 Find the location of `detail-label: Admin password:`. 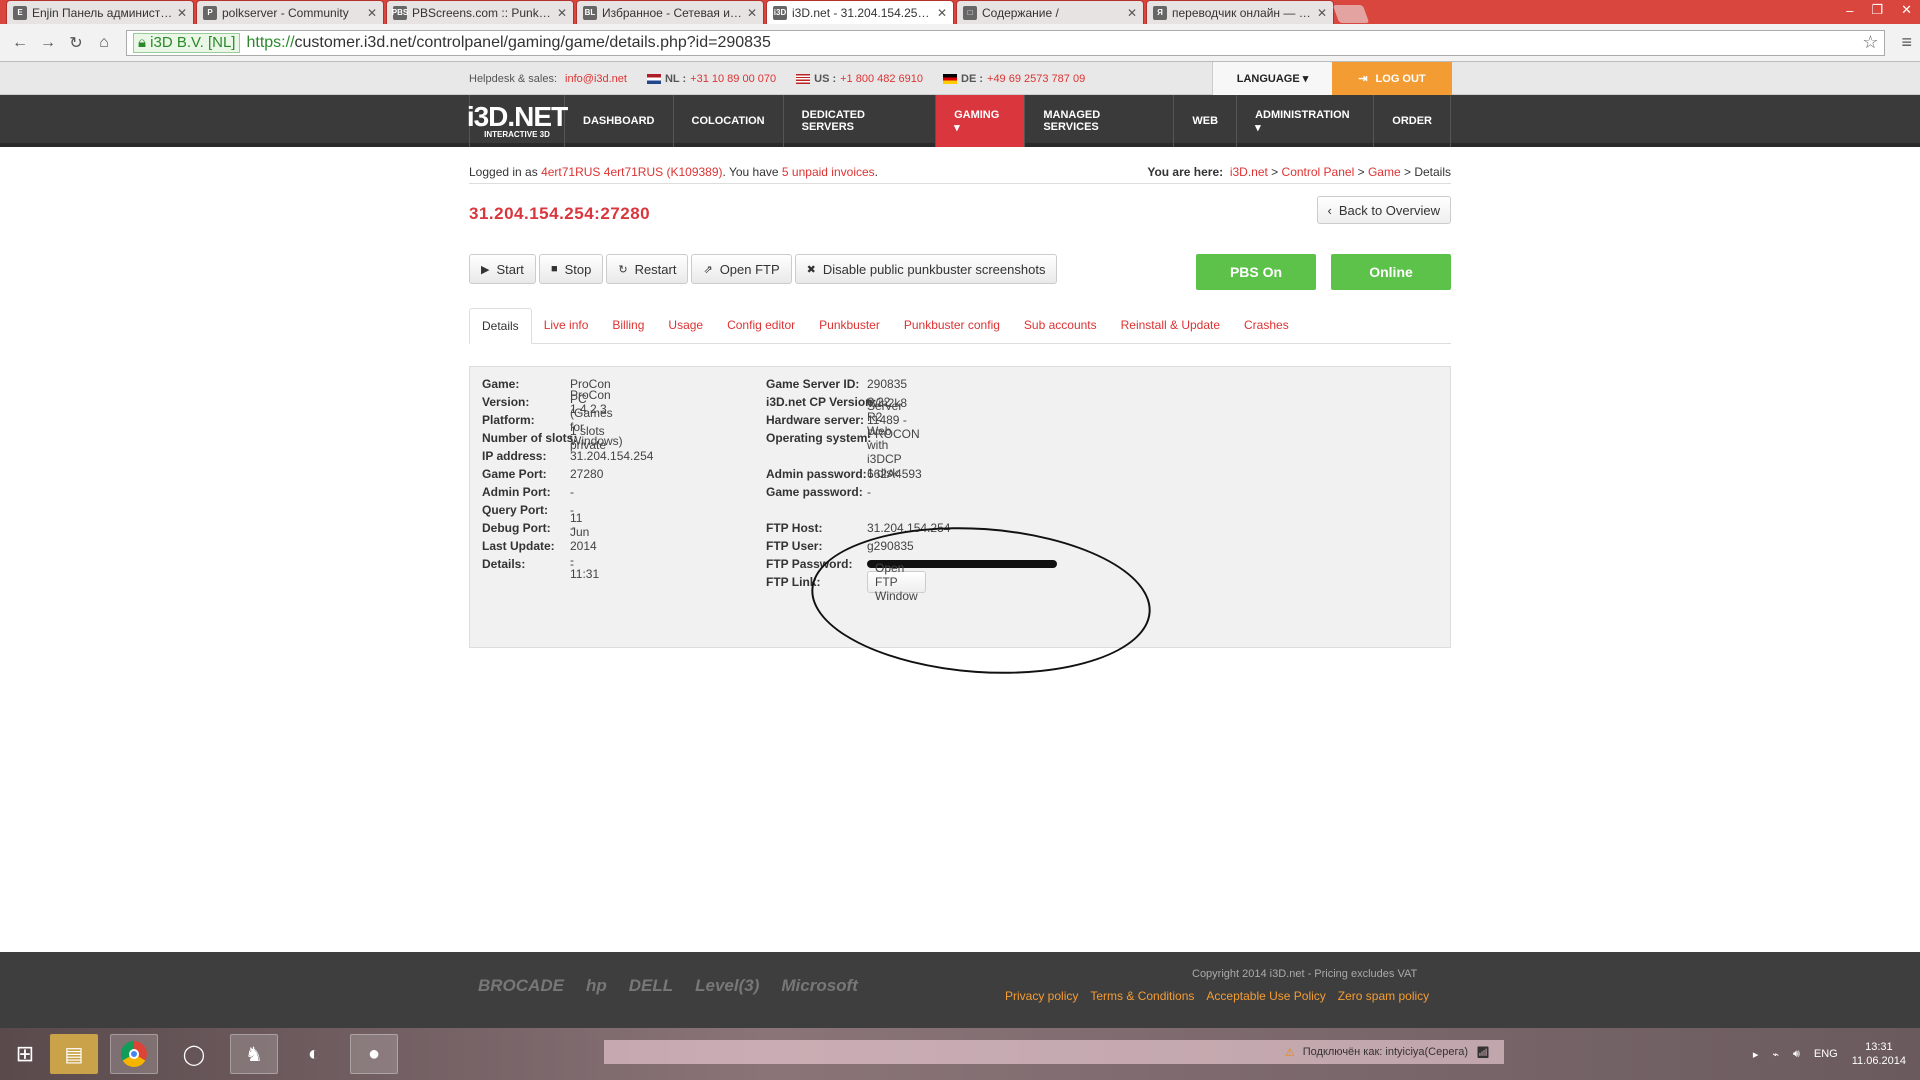

detail-label: Admin password: is located at coordinates (816, 474).